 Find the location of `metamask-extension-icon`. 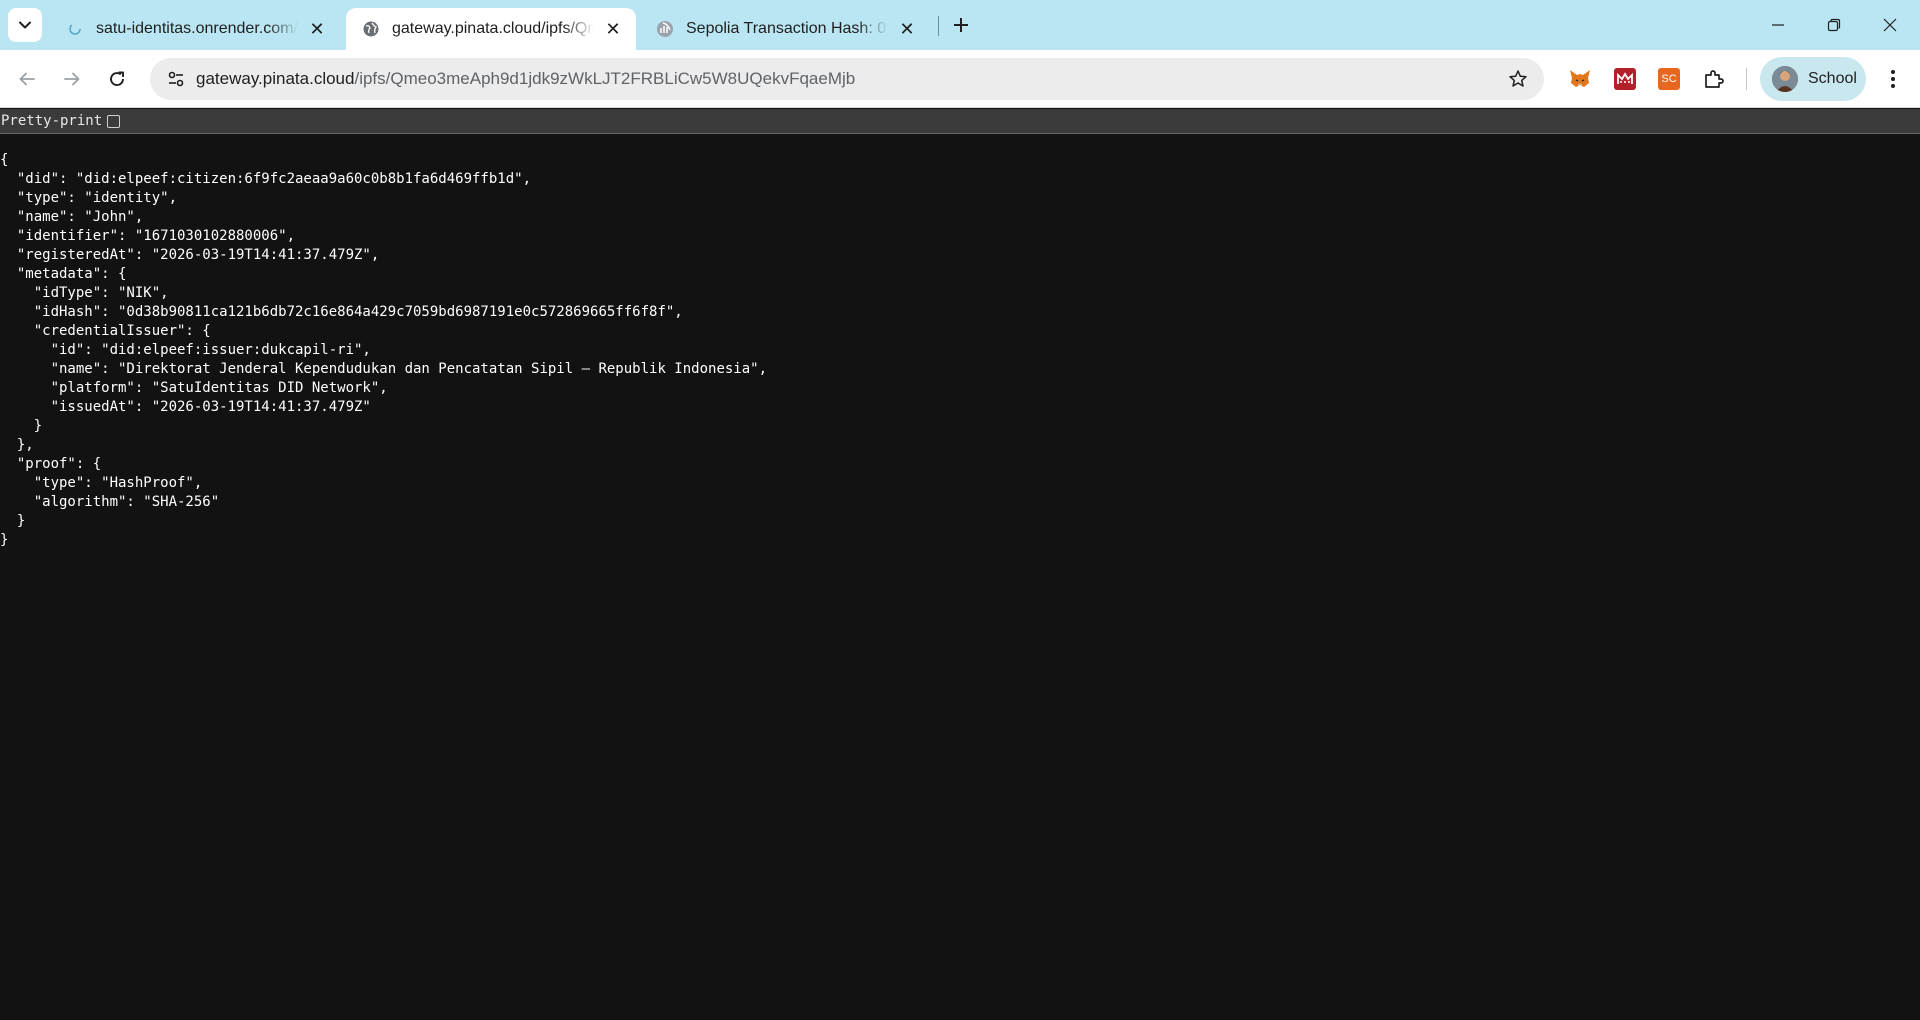

metamask-extension-icon is located at coordinates (1580, 79).